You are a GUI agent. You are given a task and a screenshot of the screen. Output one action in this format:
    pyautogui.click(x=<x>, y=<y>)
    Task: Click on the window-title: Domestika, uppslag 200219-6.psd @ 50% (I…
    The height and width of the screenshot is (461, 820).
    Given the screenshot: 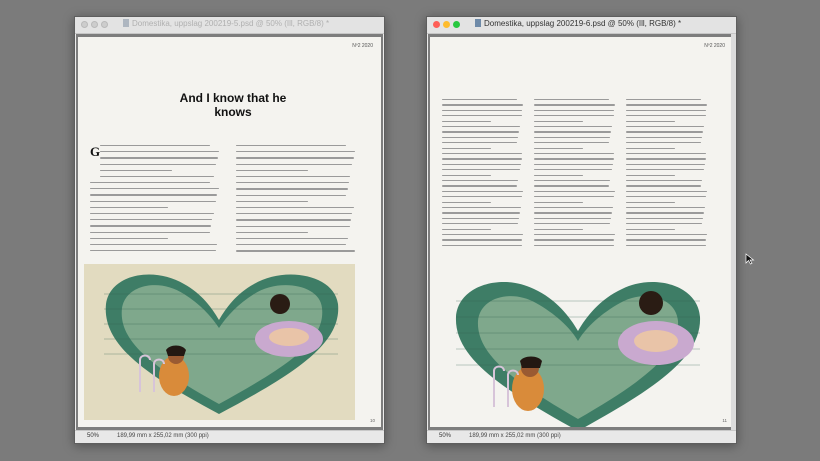 What is the action you would take?
    pyautogui.click(x=578, y=23)
    